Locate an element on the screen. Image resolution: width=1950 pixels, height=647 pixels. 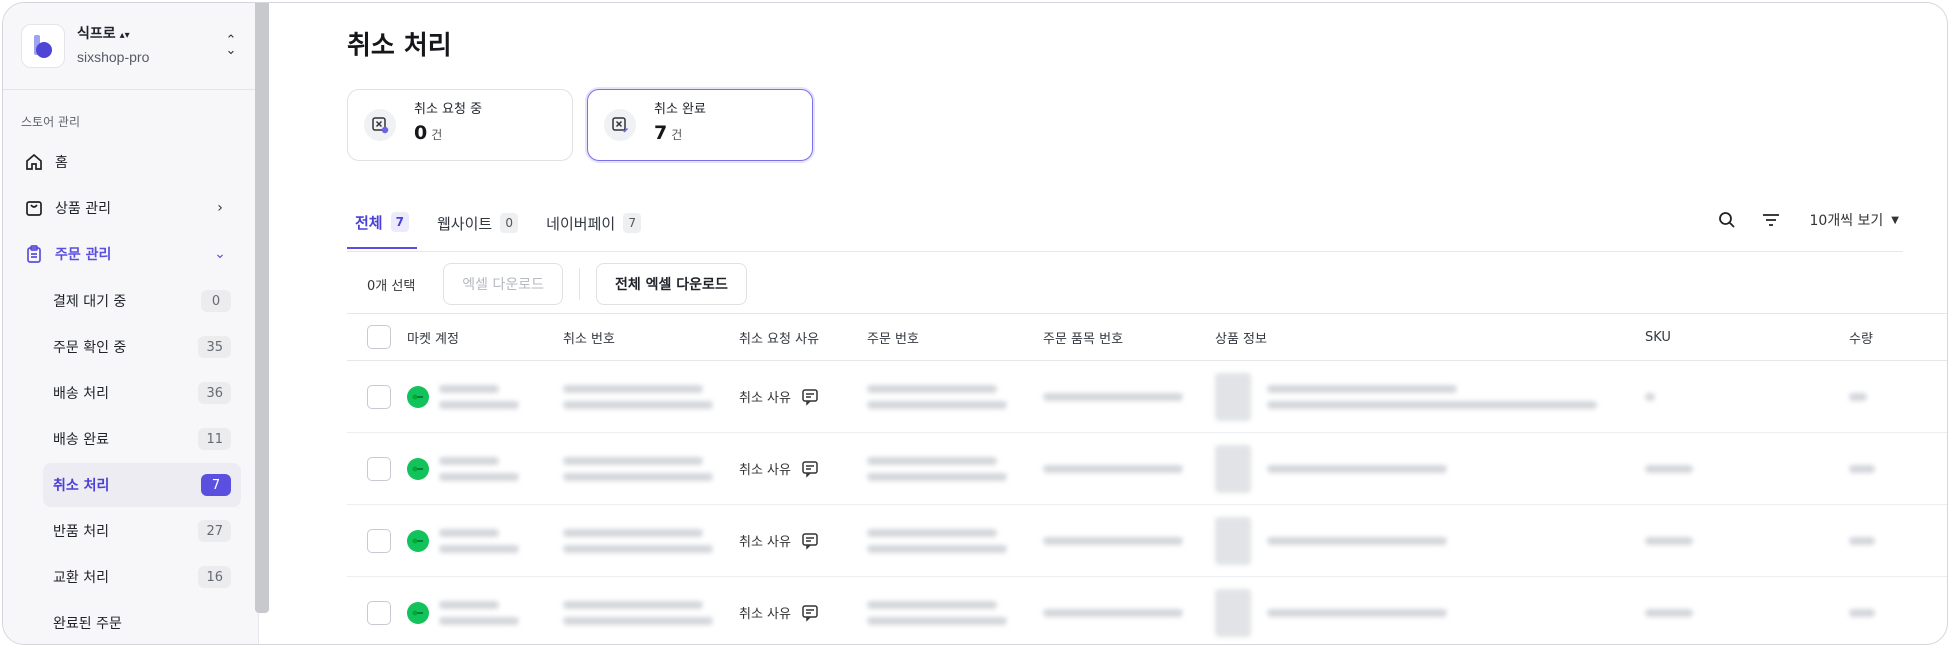
excel-download-button: 엑셀 다운로드 is located at coordinates (503, 284).